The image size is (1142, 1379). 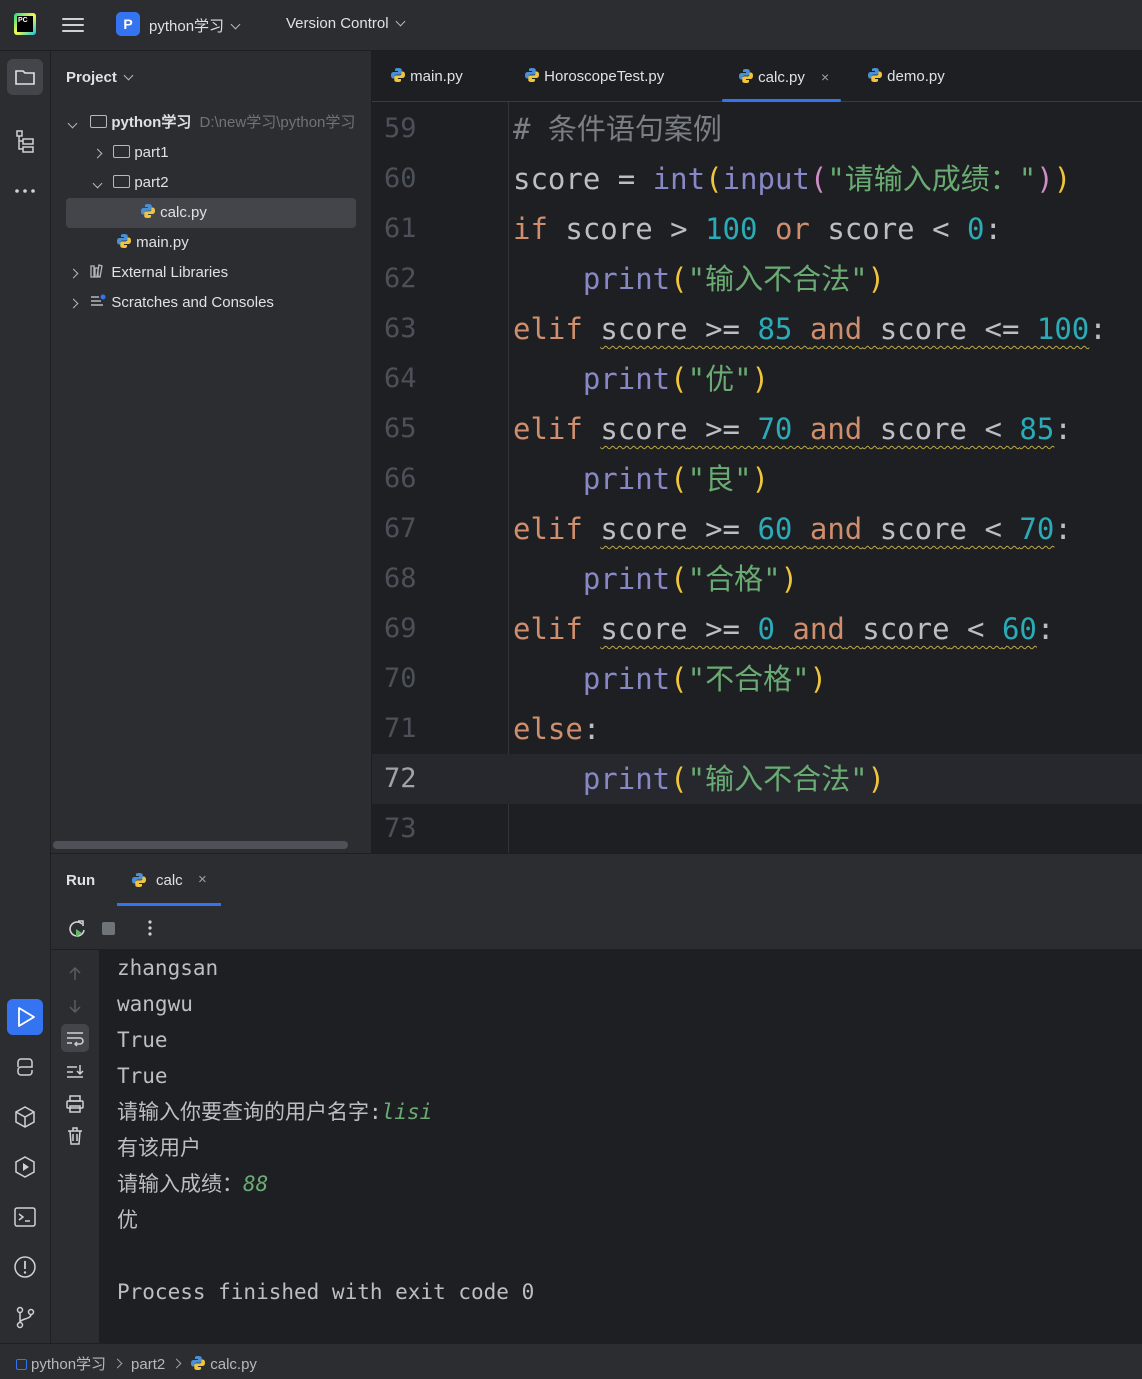 I want to click on terminal-button, so click(x=25, y=1217).